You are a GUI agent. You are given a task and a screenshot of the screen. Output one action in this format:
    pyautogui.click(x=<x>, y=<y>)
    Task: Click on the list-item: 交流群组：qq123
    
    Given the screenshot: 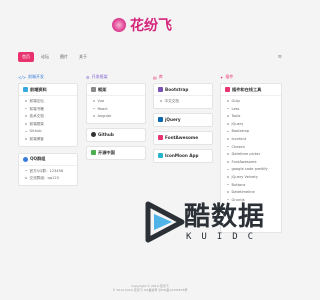 What is the action you would take?
    pyautogui.click(x=48, y=179)
    